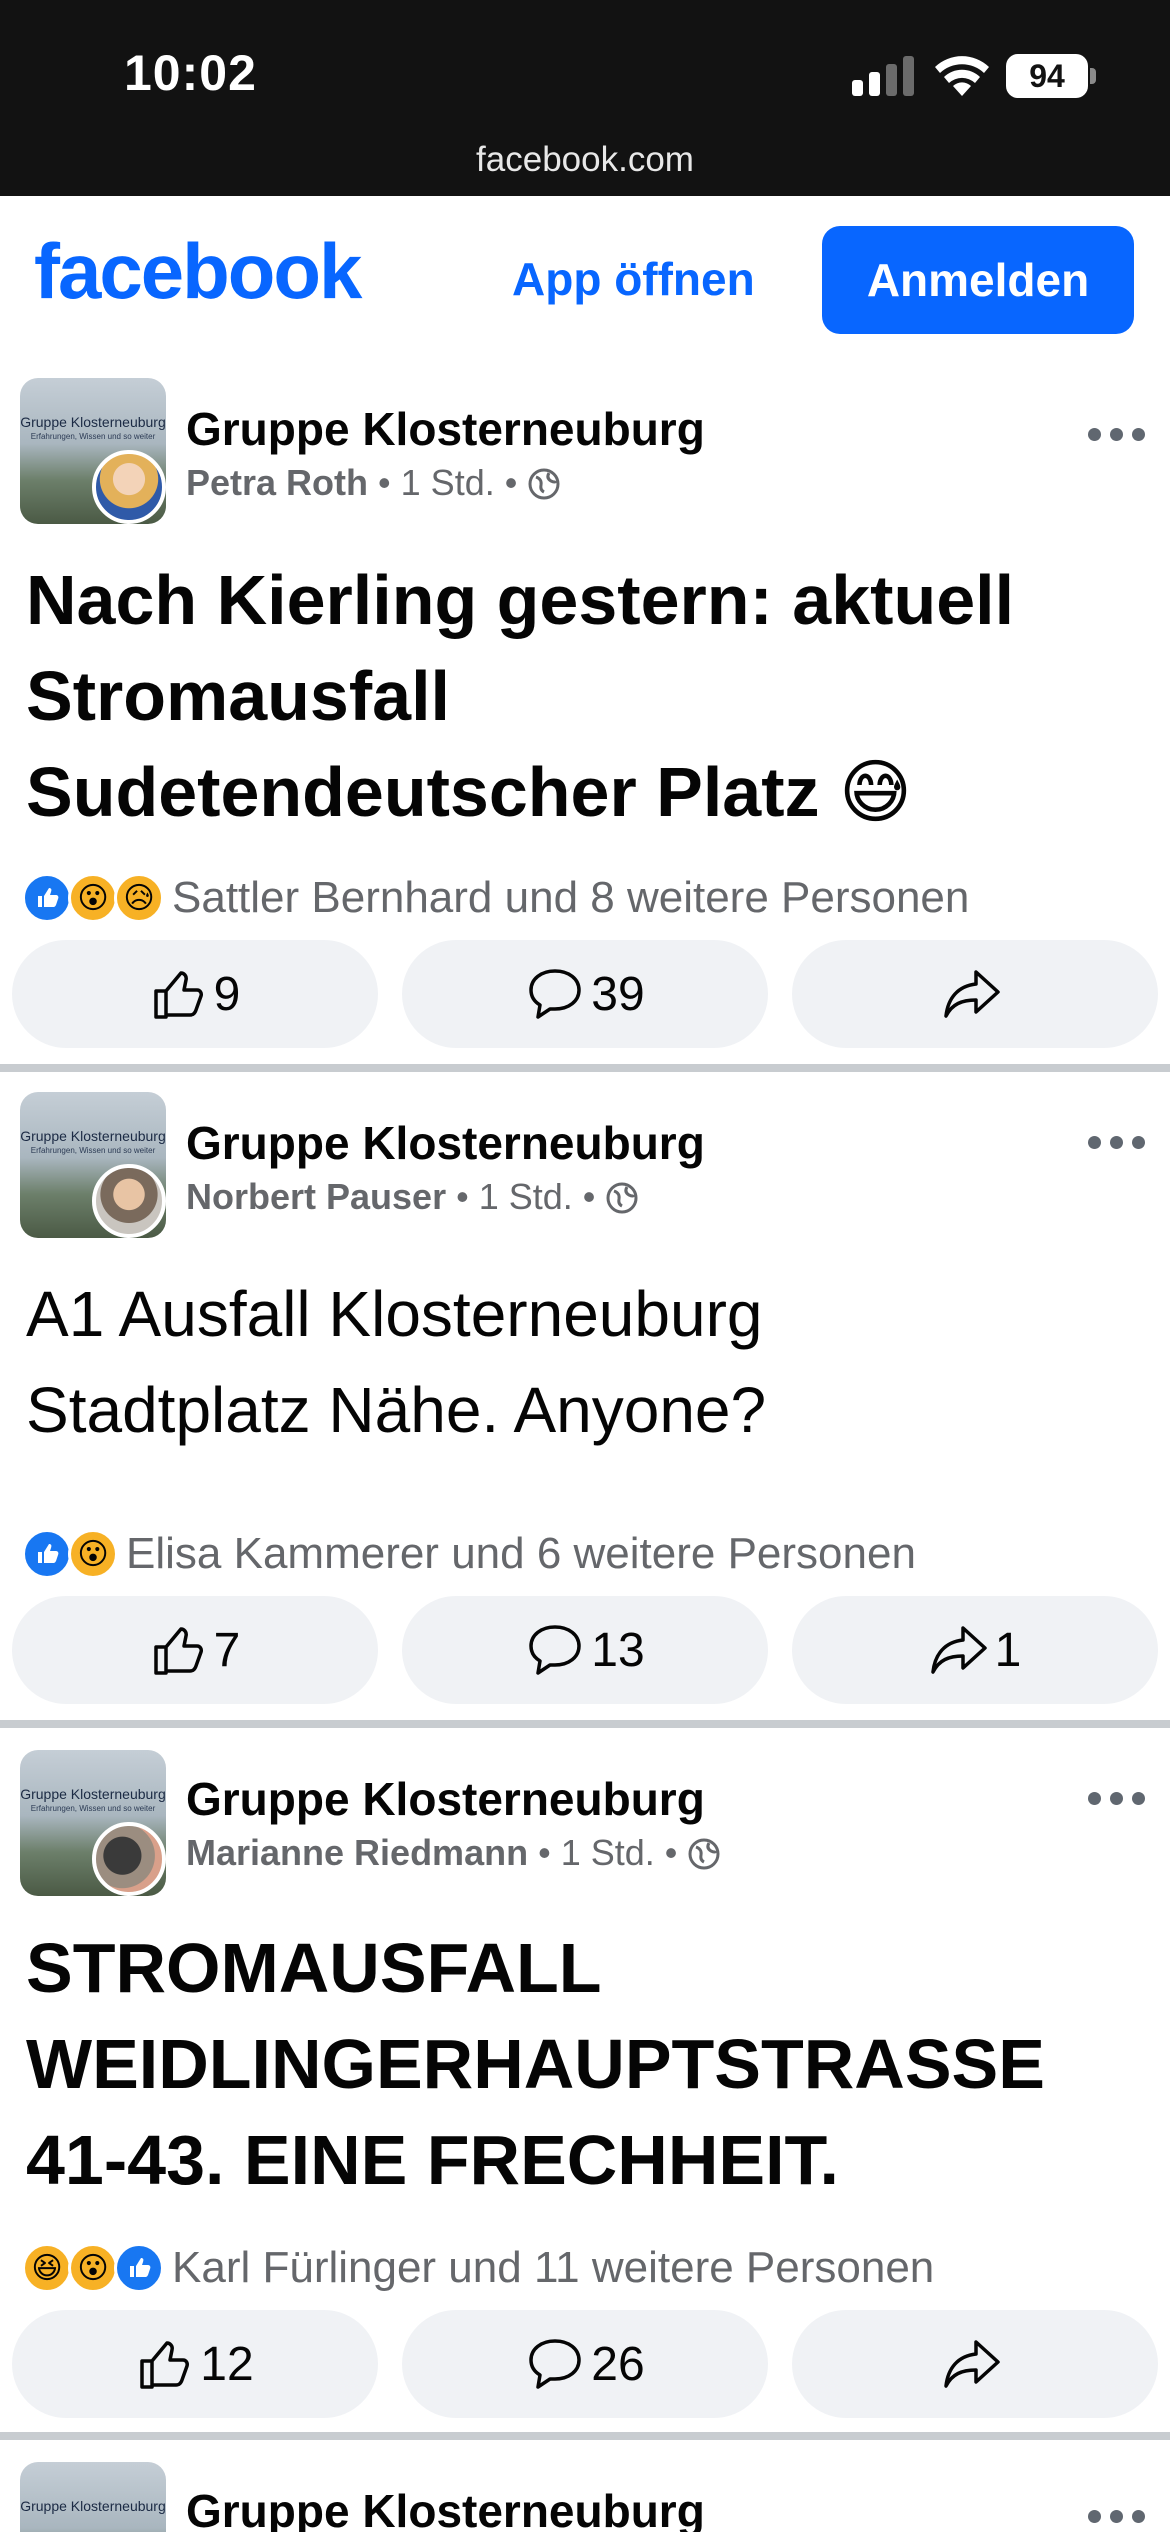 This screenshot has height=2532, width=1170. Describe the element at coordinates (190, 73) in the screenshot. I see `status-time: 10:02` at that location.